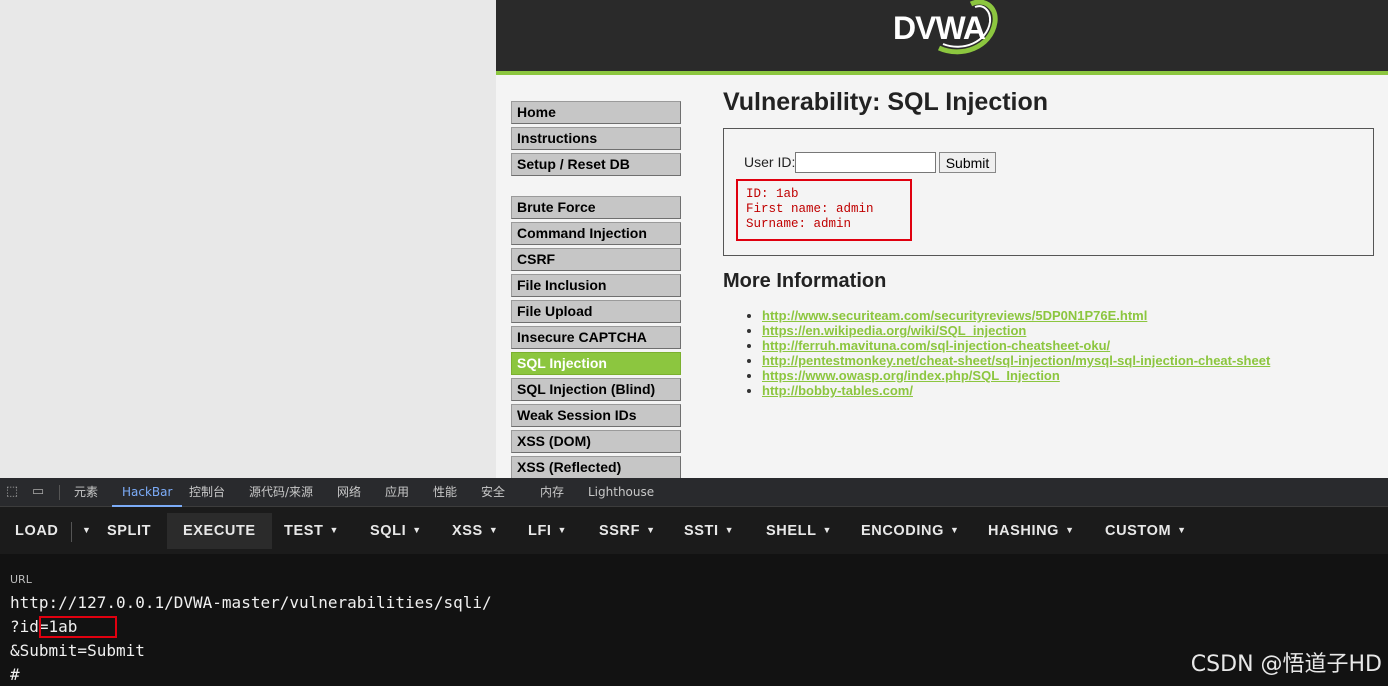 This screenshot has height=686, width=1388. I want to click on sqli-menu: SQLI ▼, so click(396, 531).